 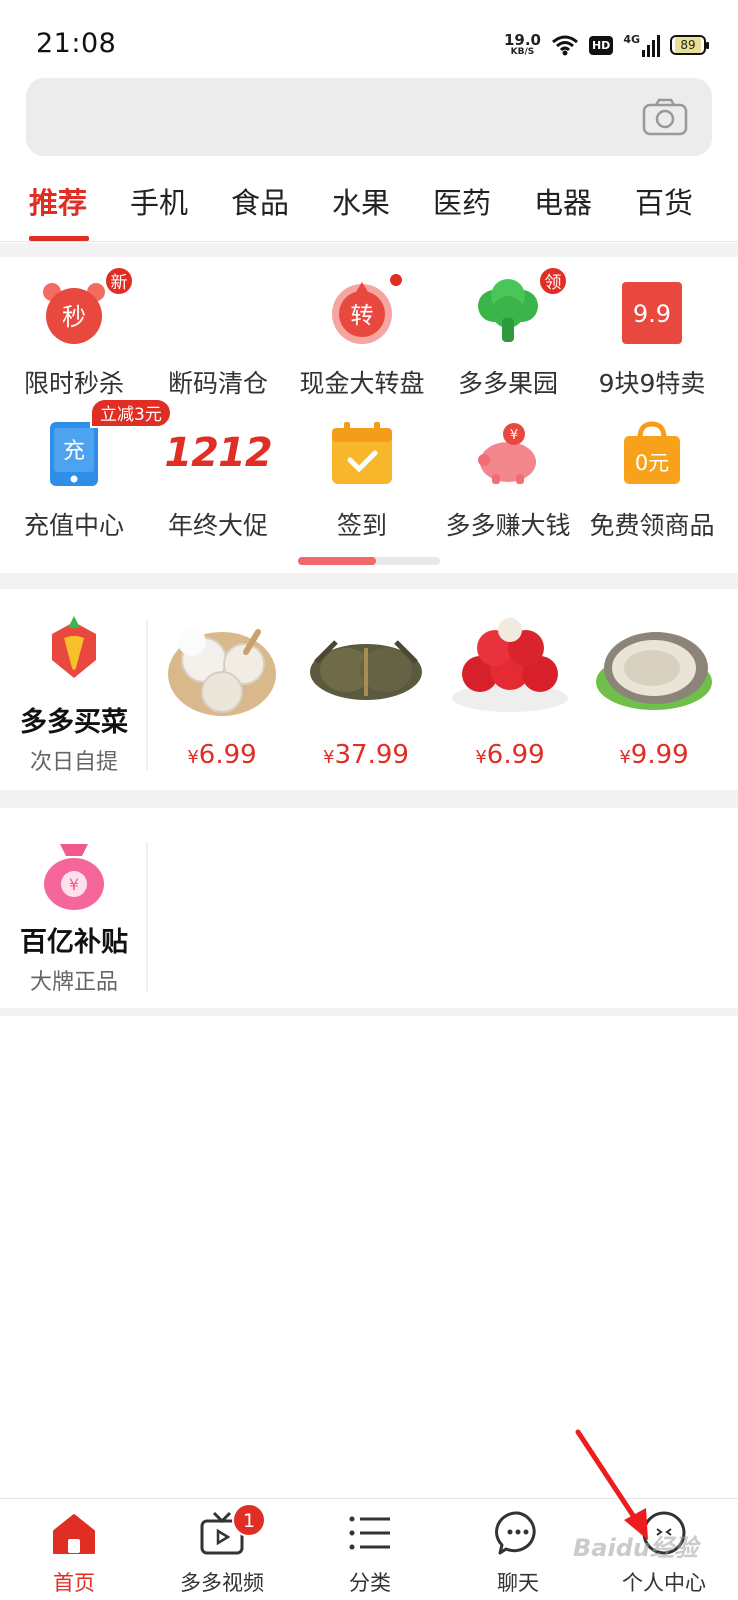 I want to click on list-icon, so click(x=369, y=1533).